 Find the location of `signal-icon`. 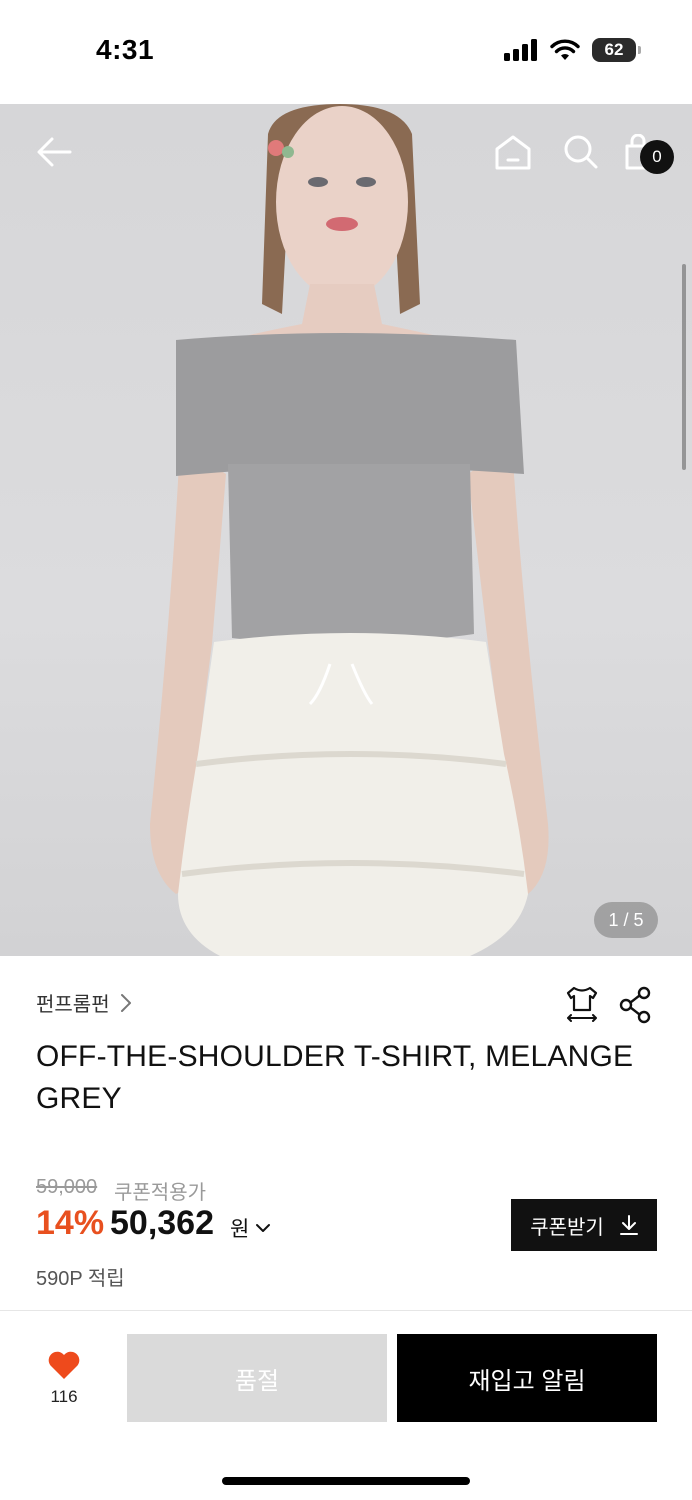

signal-icon is located at coordinates (520, 50).